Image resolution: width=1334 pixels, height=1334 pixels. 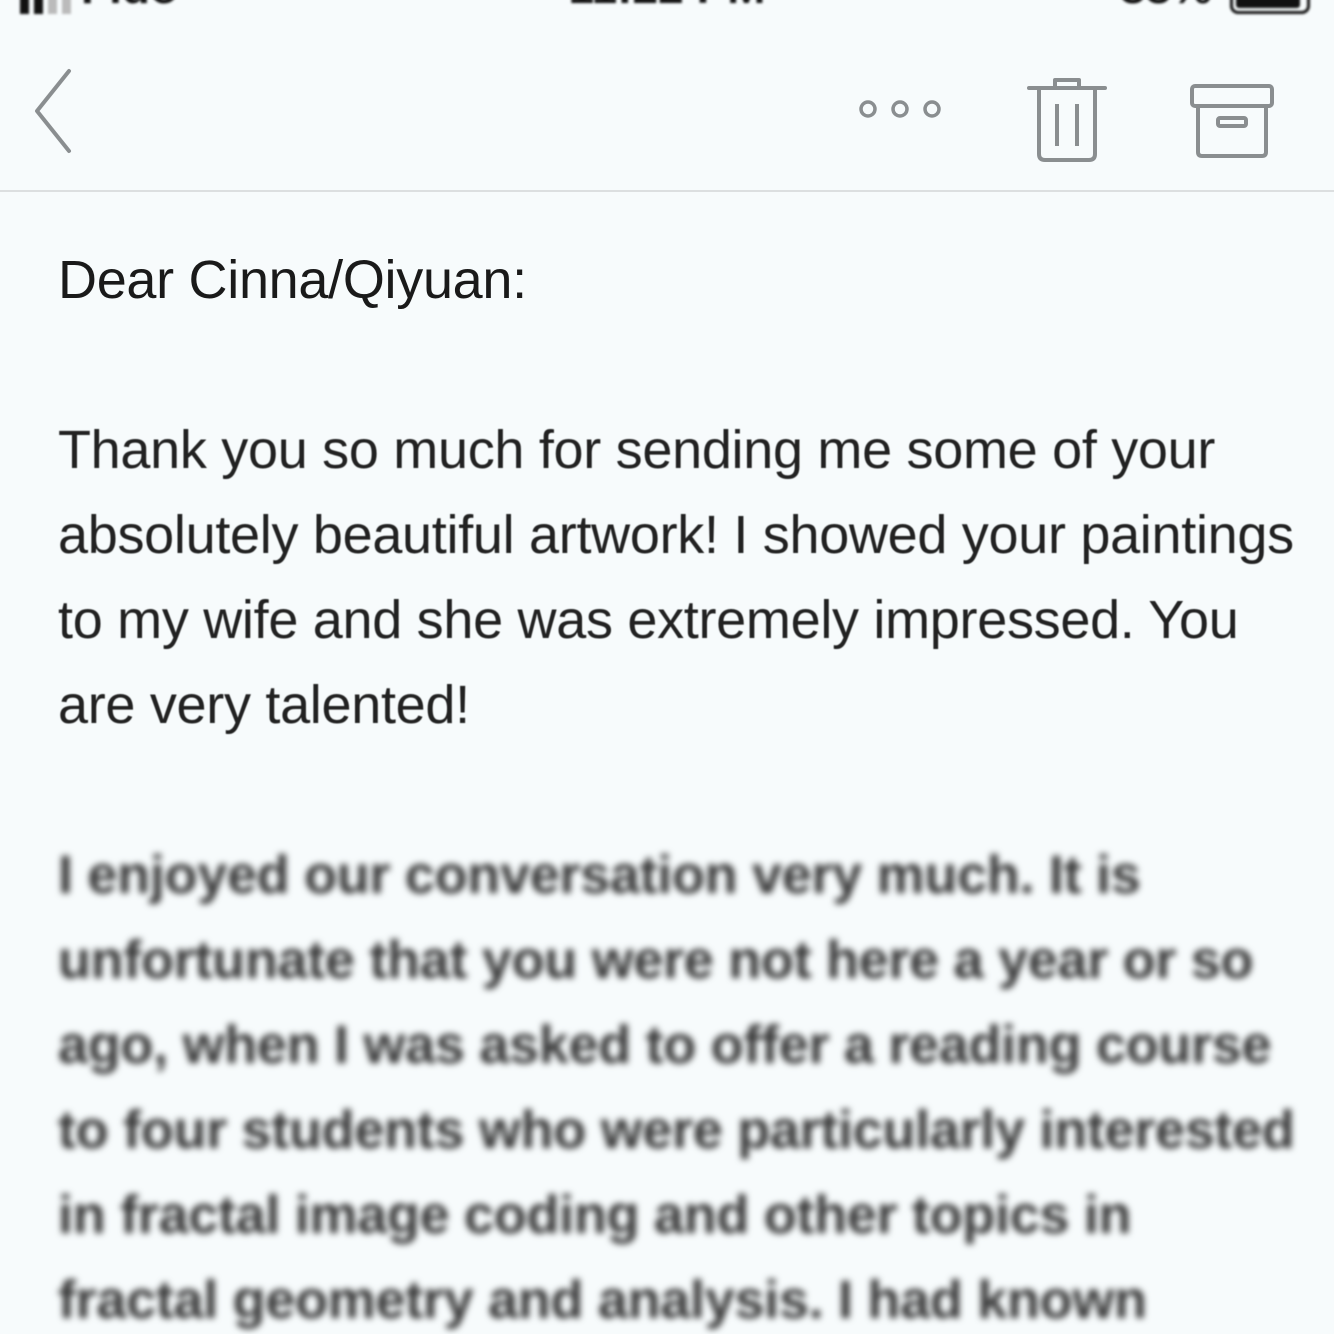 What do you see at coordinates (667, 10) in the screenshot?
I see `status-bar: Fido 11:22 PM 88%` at bounding box center [667, 10].